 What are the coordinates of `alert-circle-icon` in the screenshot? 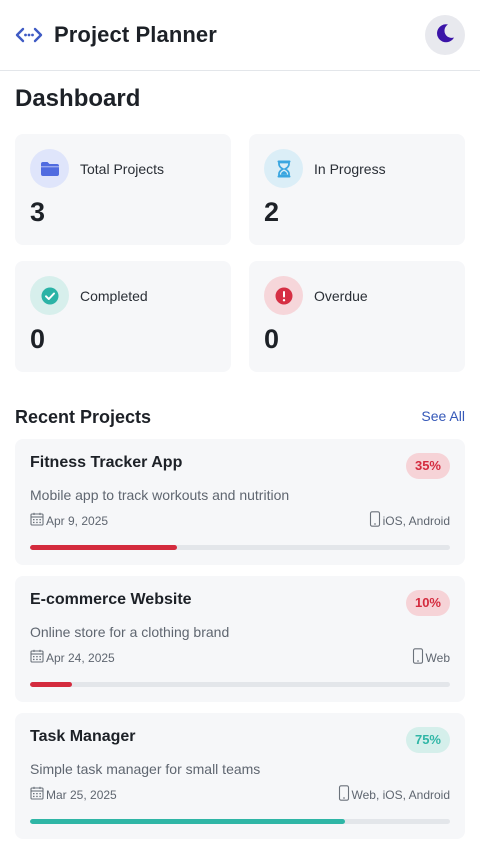 It's located at (283, 295).